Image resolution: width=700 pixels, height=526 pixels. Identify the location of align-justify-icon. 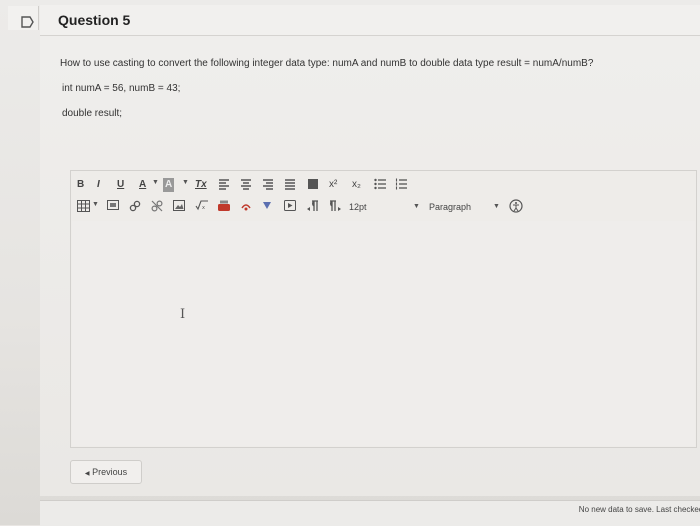
(290, 185).